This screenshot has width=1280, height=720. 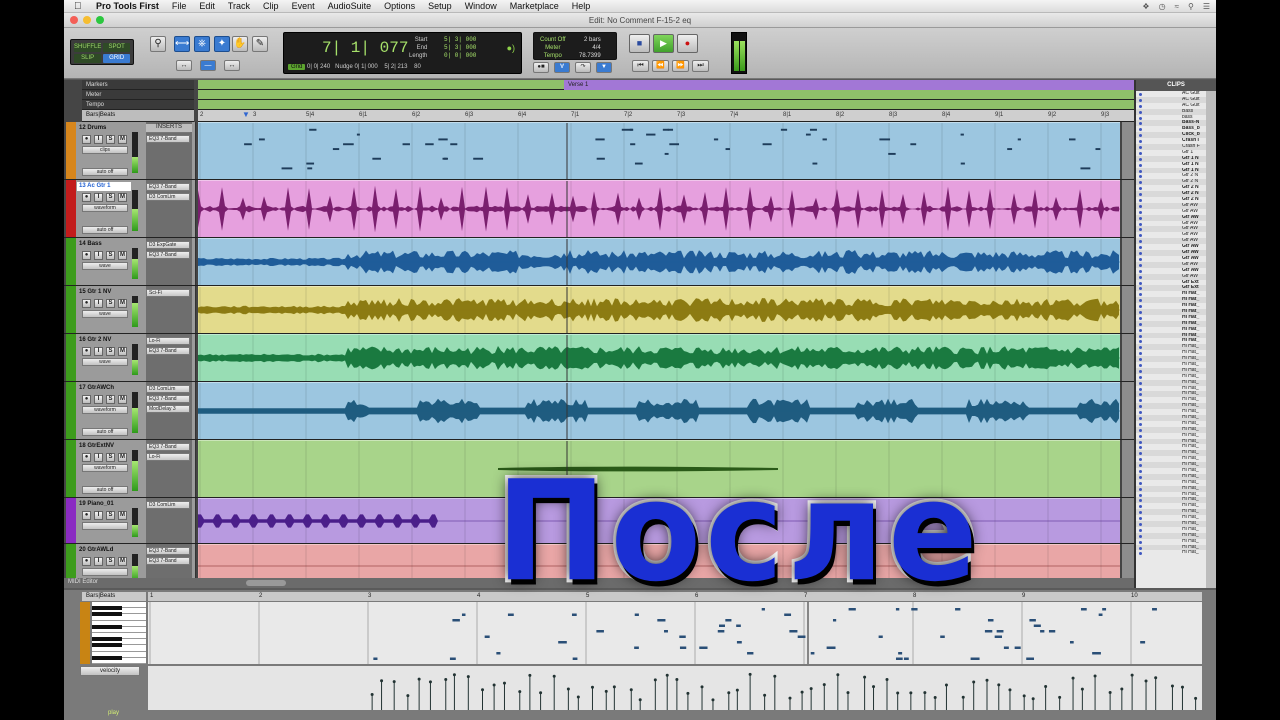 What do you see at coordinates (511, 48) in the screenshot?
I see `speaker-icon: ●)` at bounding box center [511, 48].